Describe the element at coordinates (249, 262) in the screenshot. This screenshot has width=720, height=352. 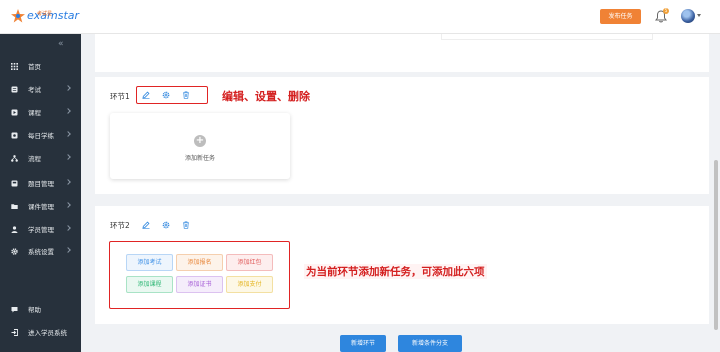
I see `add-red-packet-button: 添加红包` at that location.